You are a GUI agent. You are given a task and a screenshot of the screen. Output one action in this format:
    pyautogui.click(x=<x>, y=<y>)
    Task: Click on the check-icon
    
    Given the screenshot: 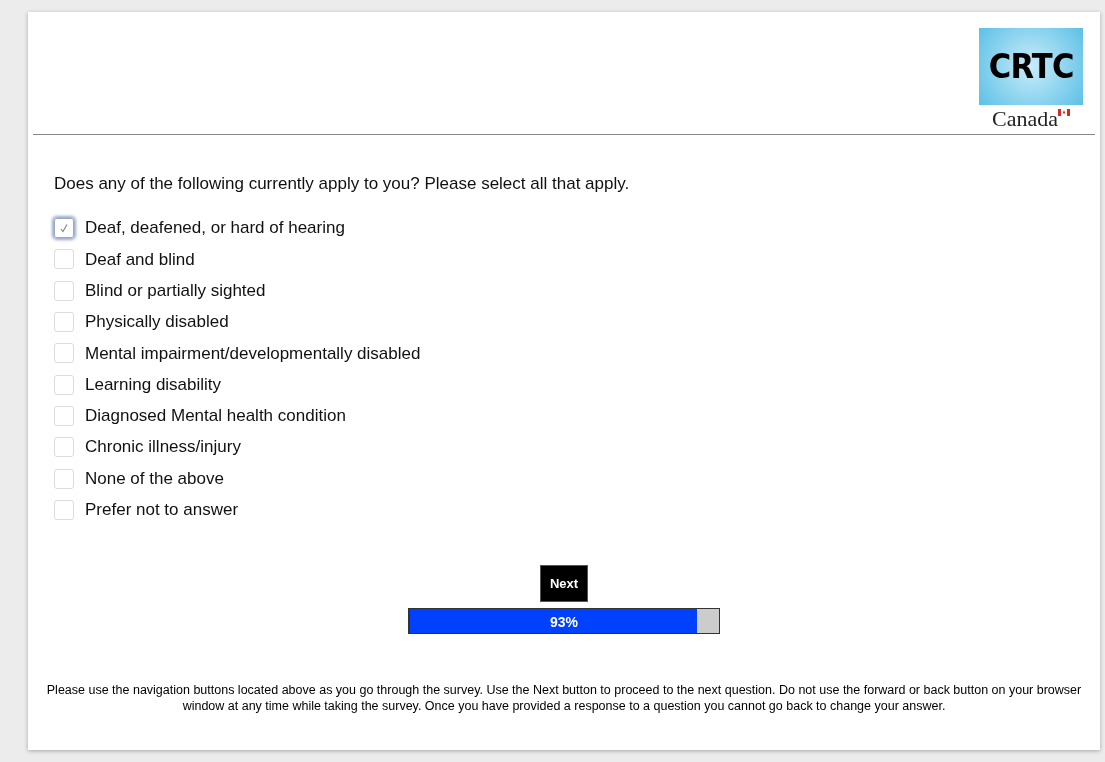 What is the action you would take?
    pyautogui.click(x=64, y=228)
    